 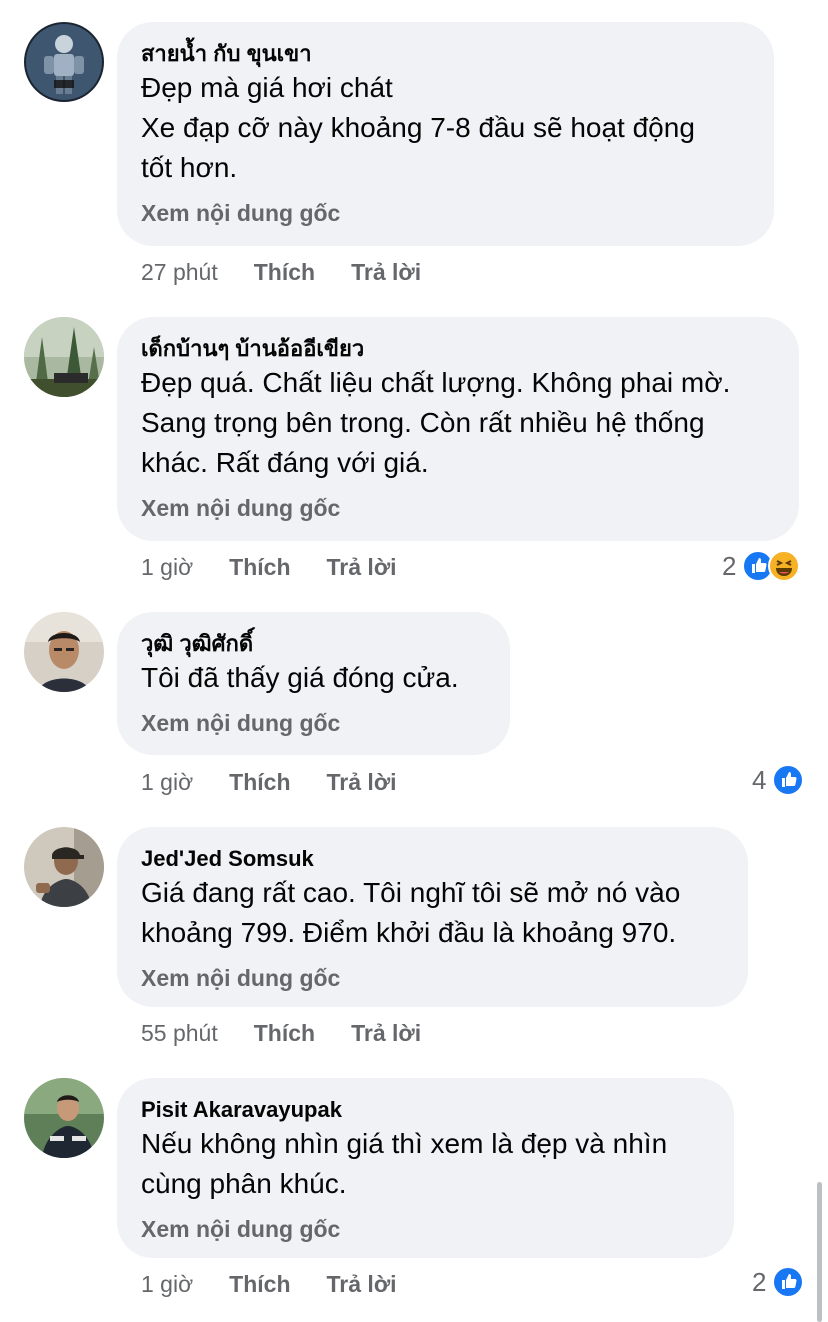 I want to click on man-portrait-icon, so click(x=64, y=652).